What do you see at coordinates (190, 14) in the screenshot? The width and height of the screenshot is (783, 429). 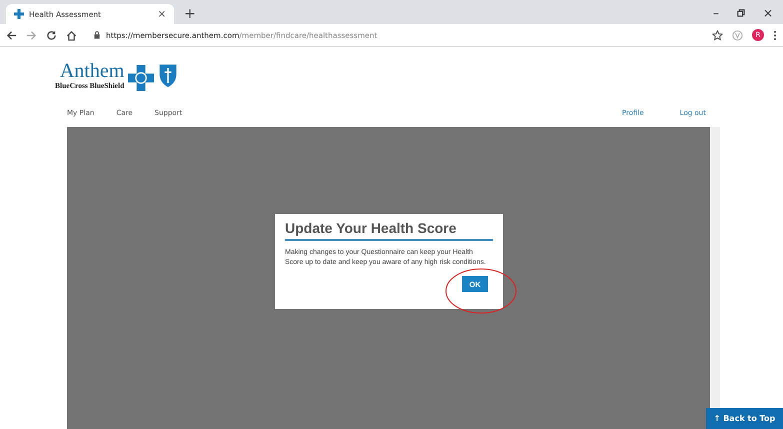 I see `new-tab-button: +` at bounding box center [190, 14].